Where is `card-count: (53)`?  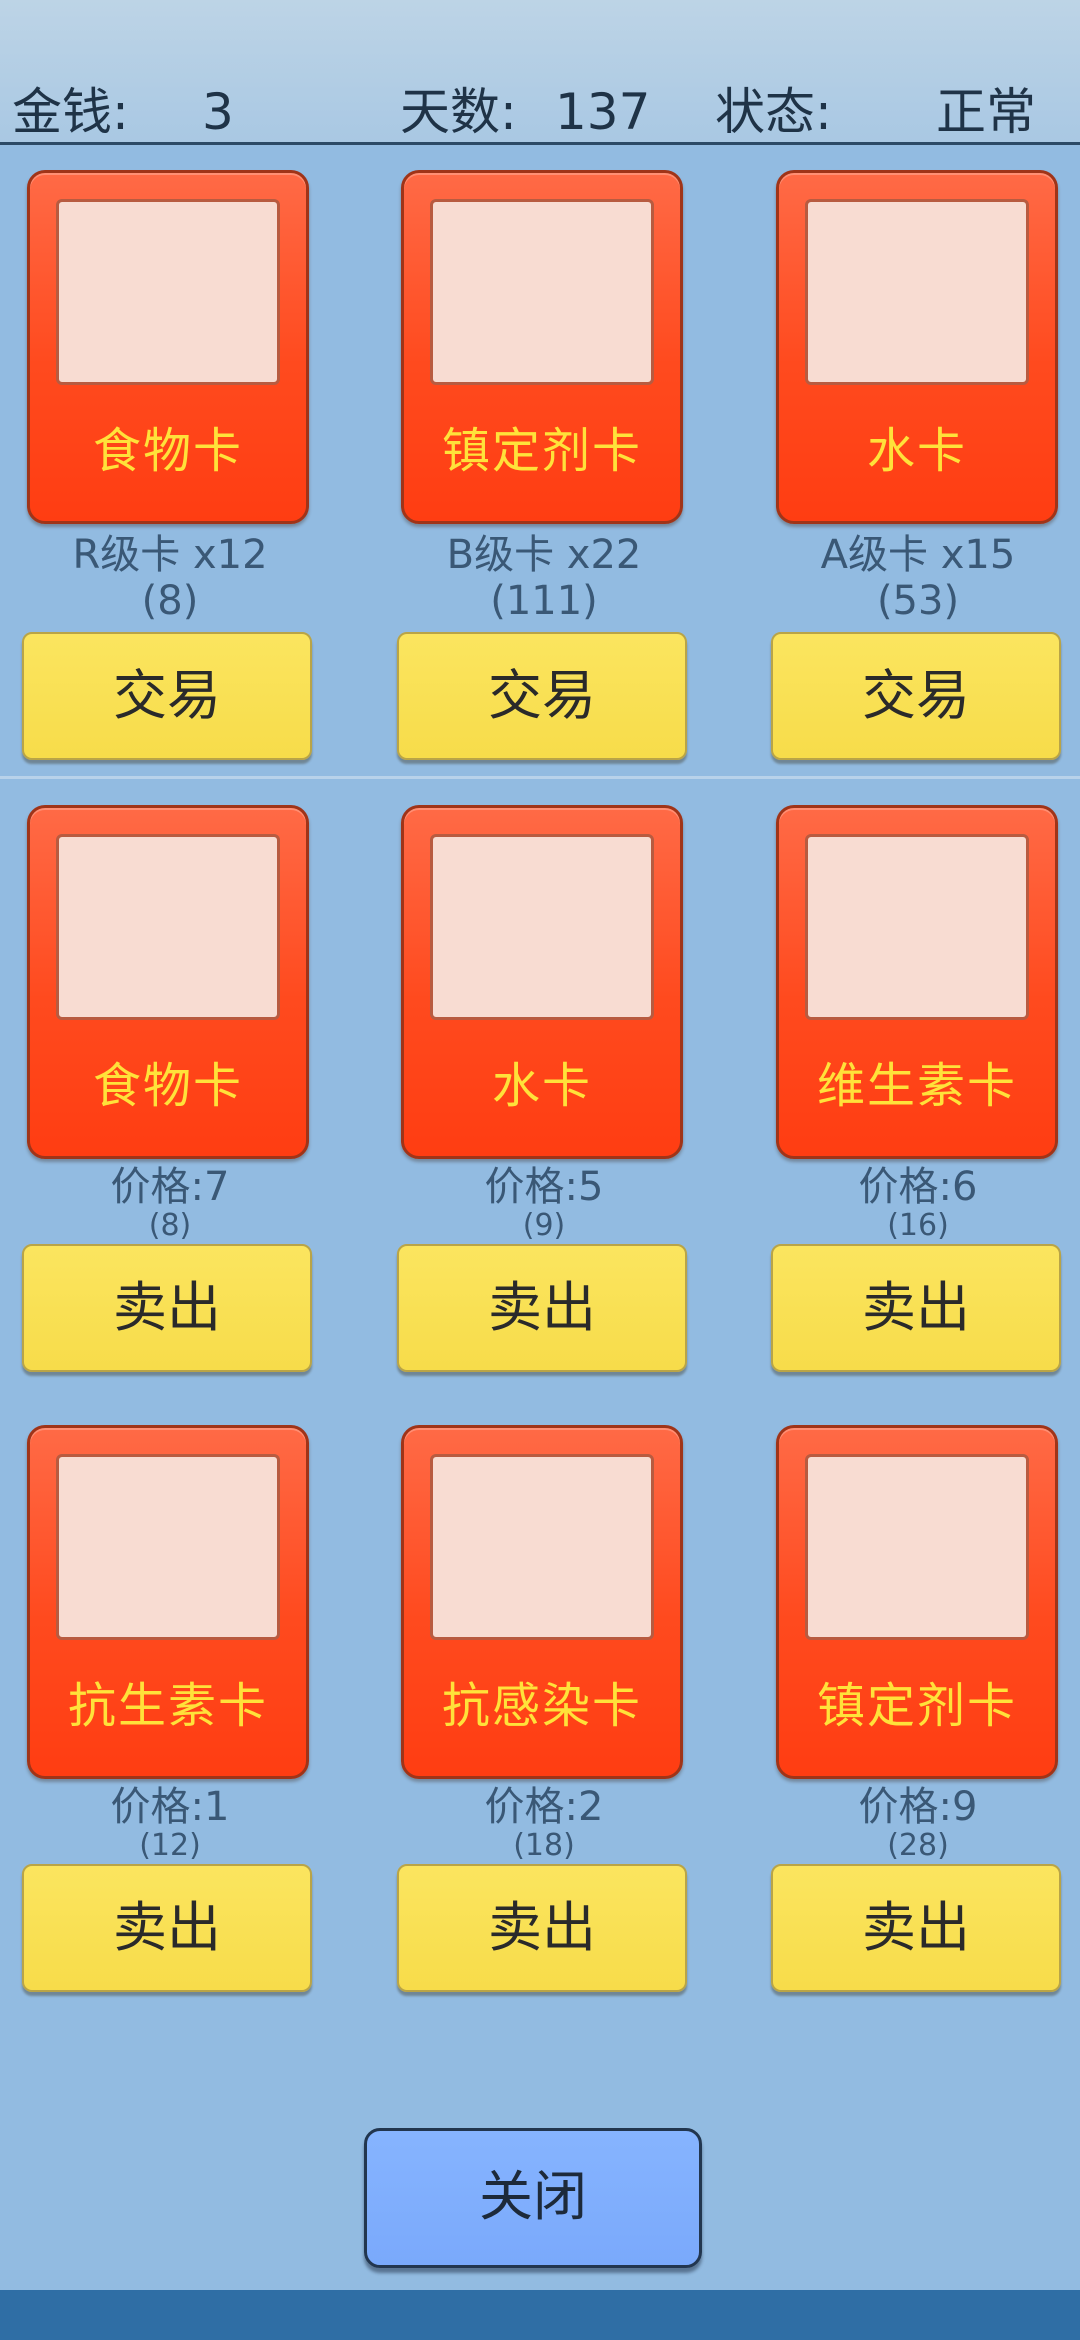 card-count: (53) is located at coordinates (918, 601).